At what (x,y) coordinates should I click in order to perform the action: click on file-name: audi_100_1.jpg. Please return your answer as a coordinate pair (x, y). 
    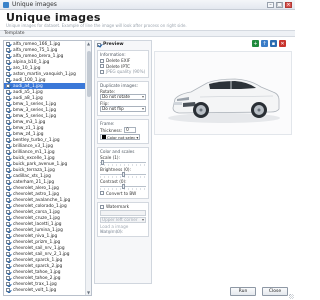
    Looking at the image, I should click on (29, 80).